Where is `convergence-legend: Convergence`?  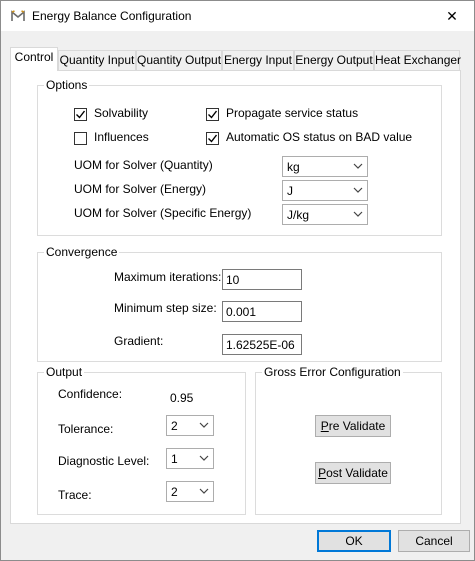 convergence-legend: Convergence is located at coordinates (82, 252).